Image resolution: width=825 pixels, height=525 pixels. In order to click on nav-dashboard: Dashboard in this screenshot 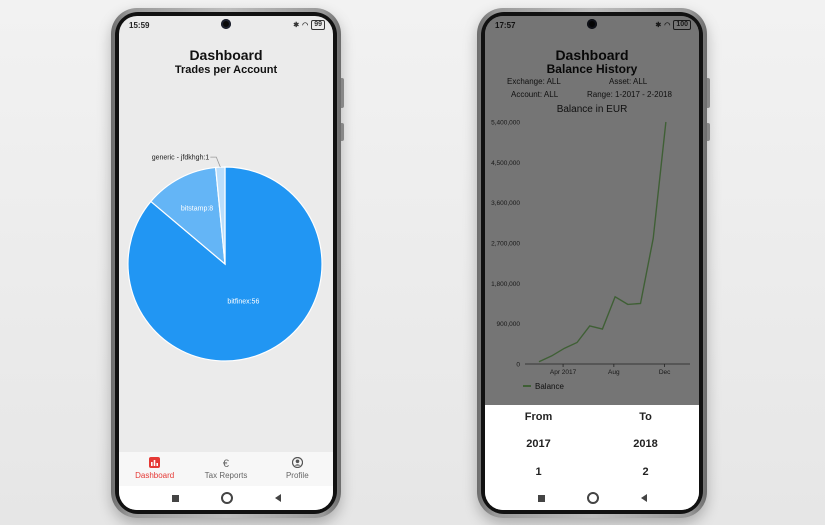, I will do `click(154, 469)`.